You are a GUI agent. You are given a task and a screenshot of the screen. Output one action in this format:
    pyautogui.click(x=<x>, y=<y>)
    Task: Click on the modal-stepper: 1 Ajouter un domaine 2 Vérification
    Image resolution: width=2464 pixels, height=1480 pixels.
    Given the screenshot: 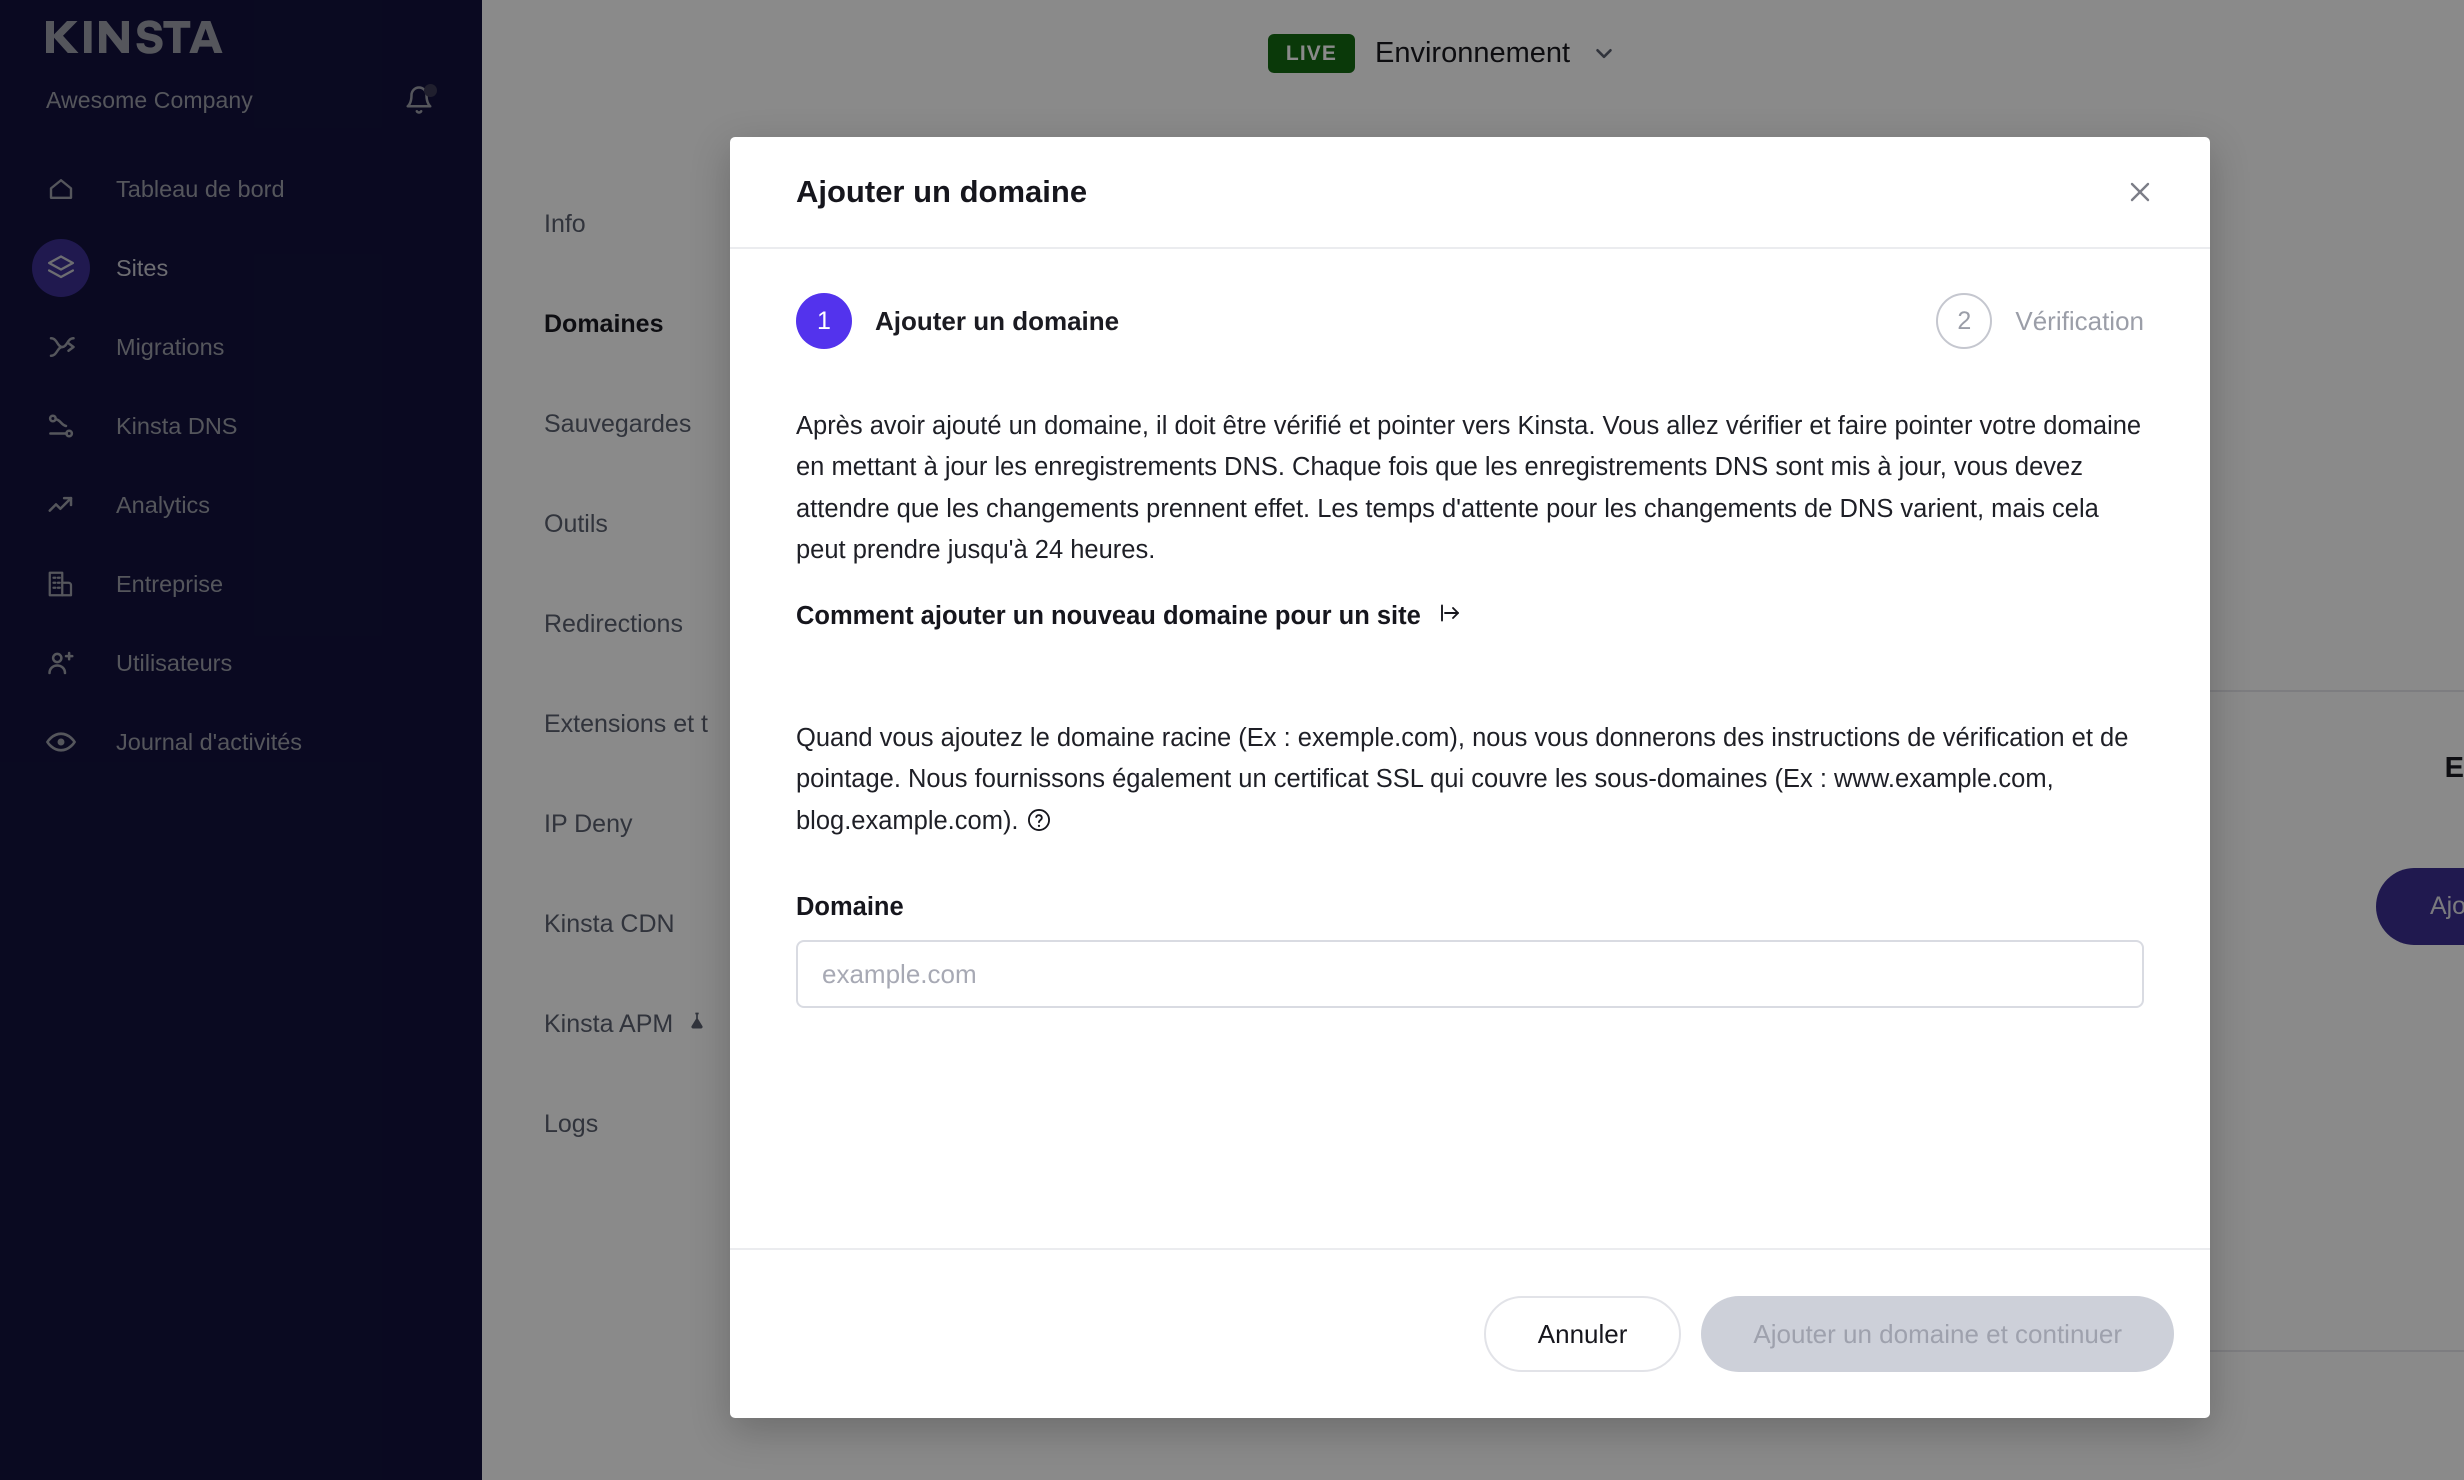 What is the action you would take?
    pyautogui.click(x=1470, y=314)
    